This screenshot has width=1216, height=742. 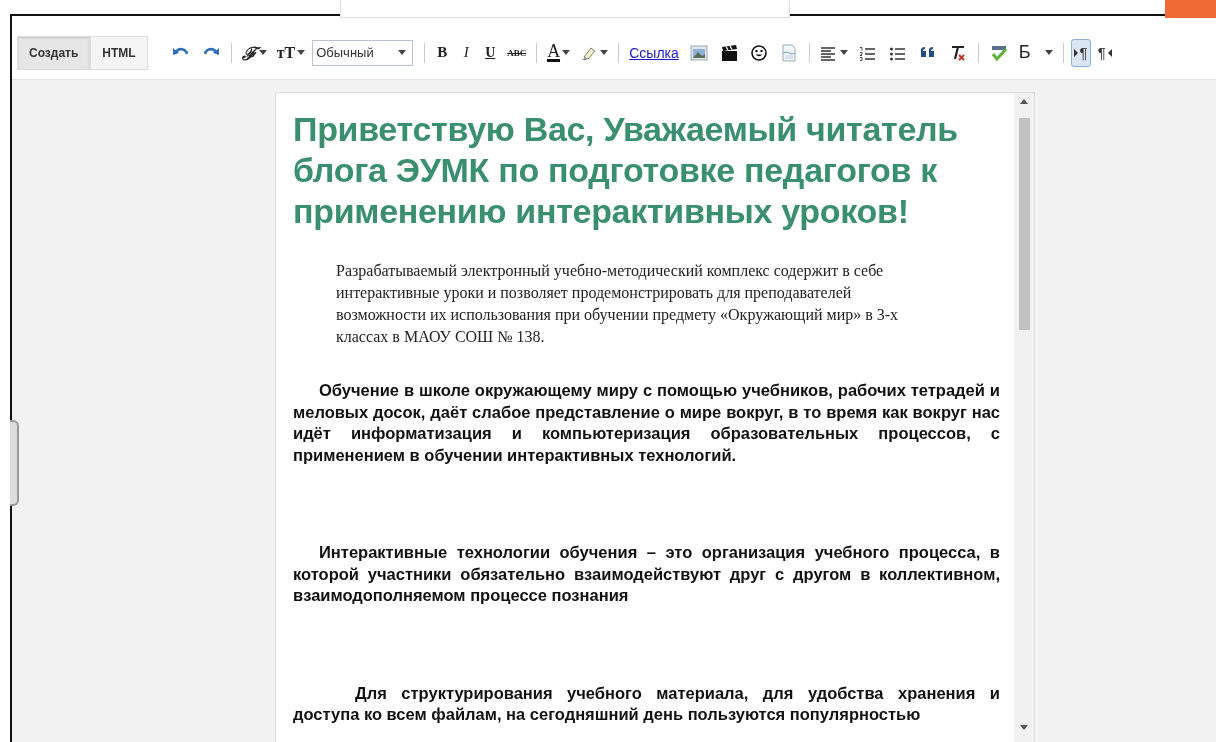 What do you see at coordinates (646, 423) in the screenshot?
I see `paragraph: Обучение в школе окружающему миру с помощью учебников, рабочих тетрадей и меловых досок, даёт слабое представление о мире вокруг, в то время как вокруг нас идёт информатизация и компьютеризация образовательных процессов, с применением в обучении интерактивных технологий.` at bounding box center [646, 423].